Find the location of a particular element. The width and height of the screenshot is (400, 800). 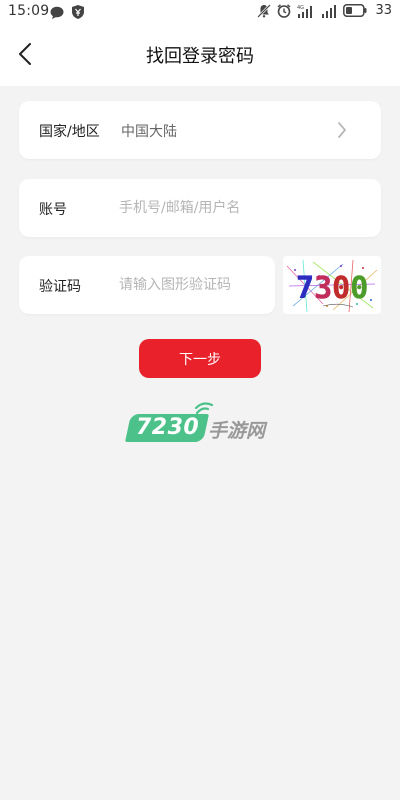

brand-name: 手游网 is located at coordinates (237, 431).